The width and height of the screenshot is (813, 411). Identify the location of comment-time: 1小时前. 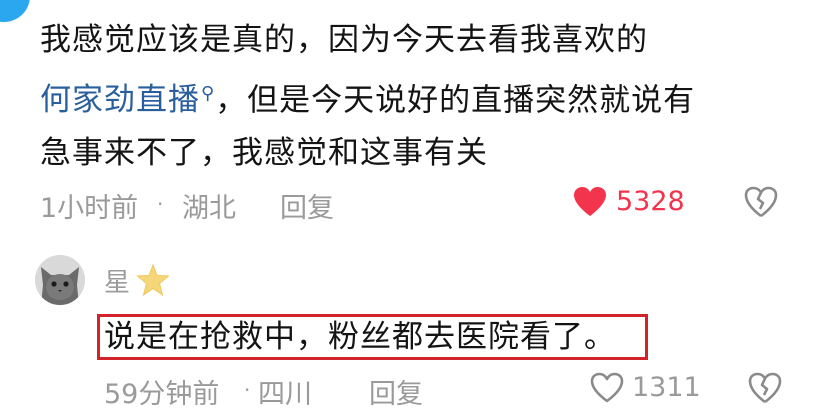
(89, 208).